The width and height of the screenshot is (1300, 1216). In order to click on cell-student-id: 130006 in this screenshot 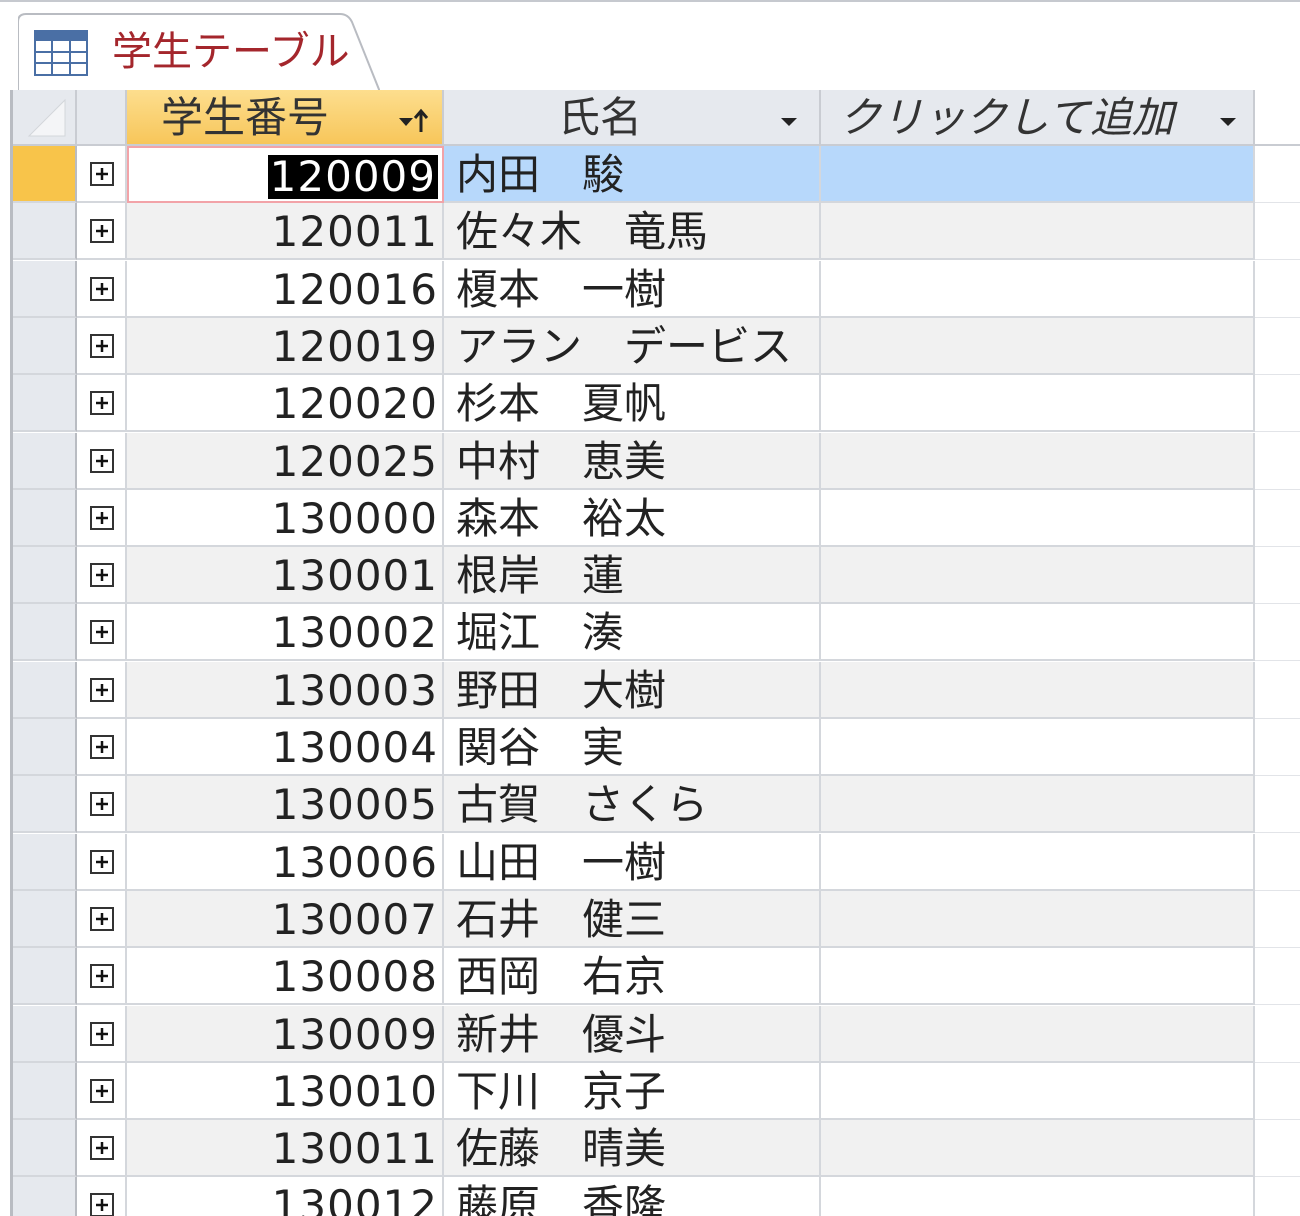, I will do `click(285, 862)`.